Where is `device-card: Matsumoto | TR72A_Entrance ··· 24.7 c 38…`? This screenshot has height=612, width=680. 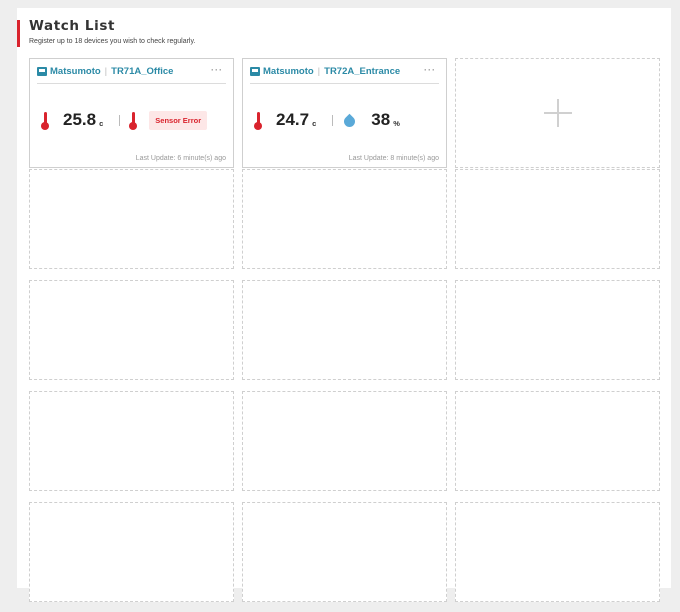
device-card: Matsumoto | TR72A_Entrance ··· 24.7 c 38… is located at coordinates (344, 113).